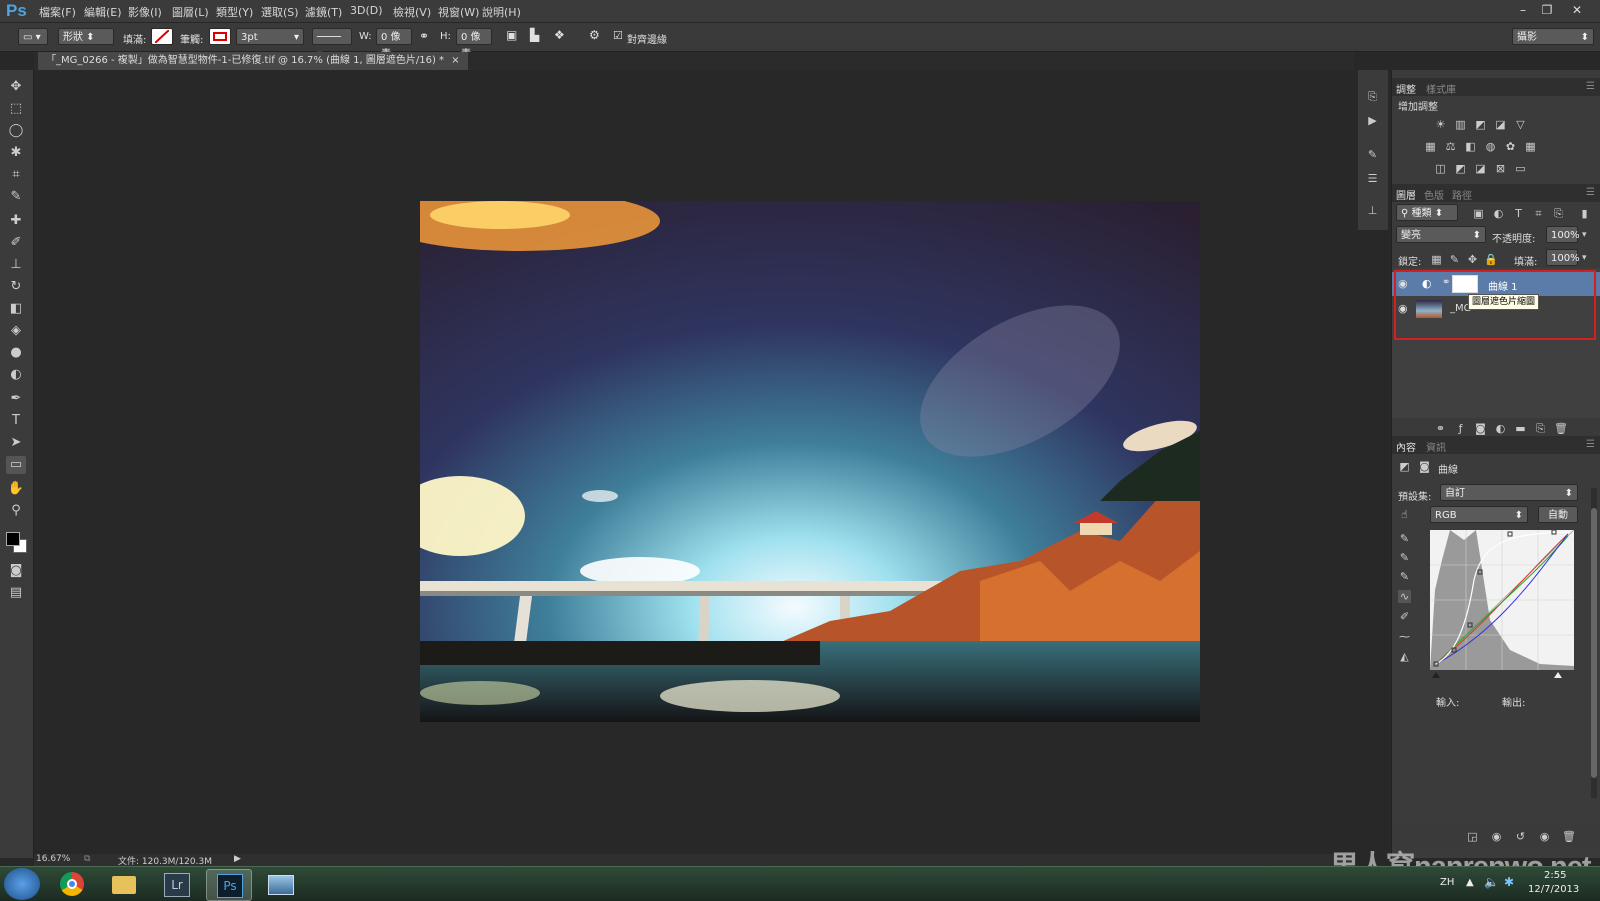 The image size is (1600, 901). Describe the element at coordinates (1470, 882) in the screenshot. I see `tray-arrow-icon: ▲` at that location.